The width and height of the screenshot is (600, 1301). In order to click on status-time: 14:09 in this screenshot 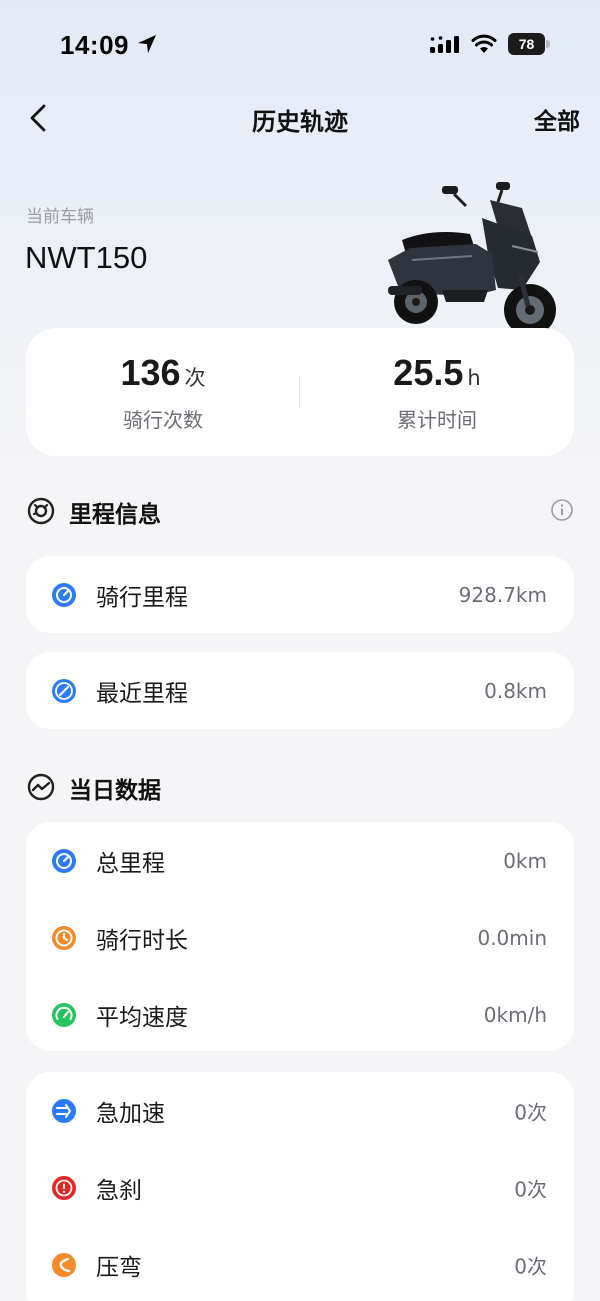, I will do `click(94, 45)`.